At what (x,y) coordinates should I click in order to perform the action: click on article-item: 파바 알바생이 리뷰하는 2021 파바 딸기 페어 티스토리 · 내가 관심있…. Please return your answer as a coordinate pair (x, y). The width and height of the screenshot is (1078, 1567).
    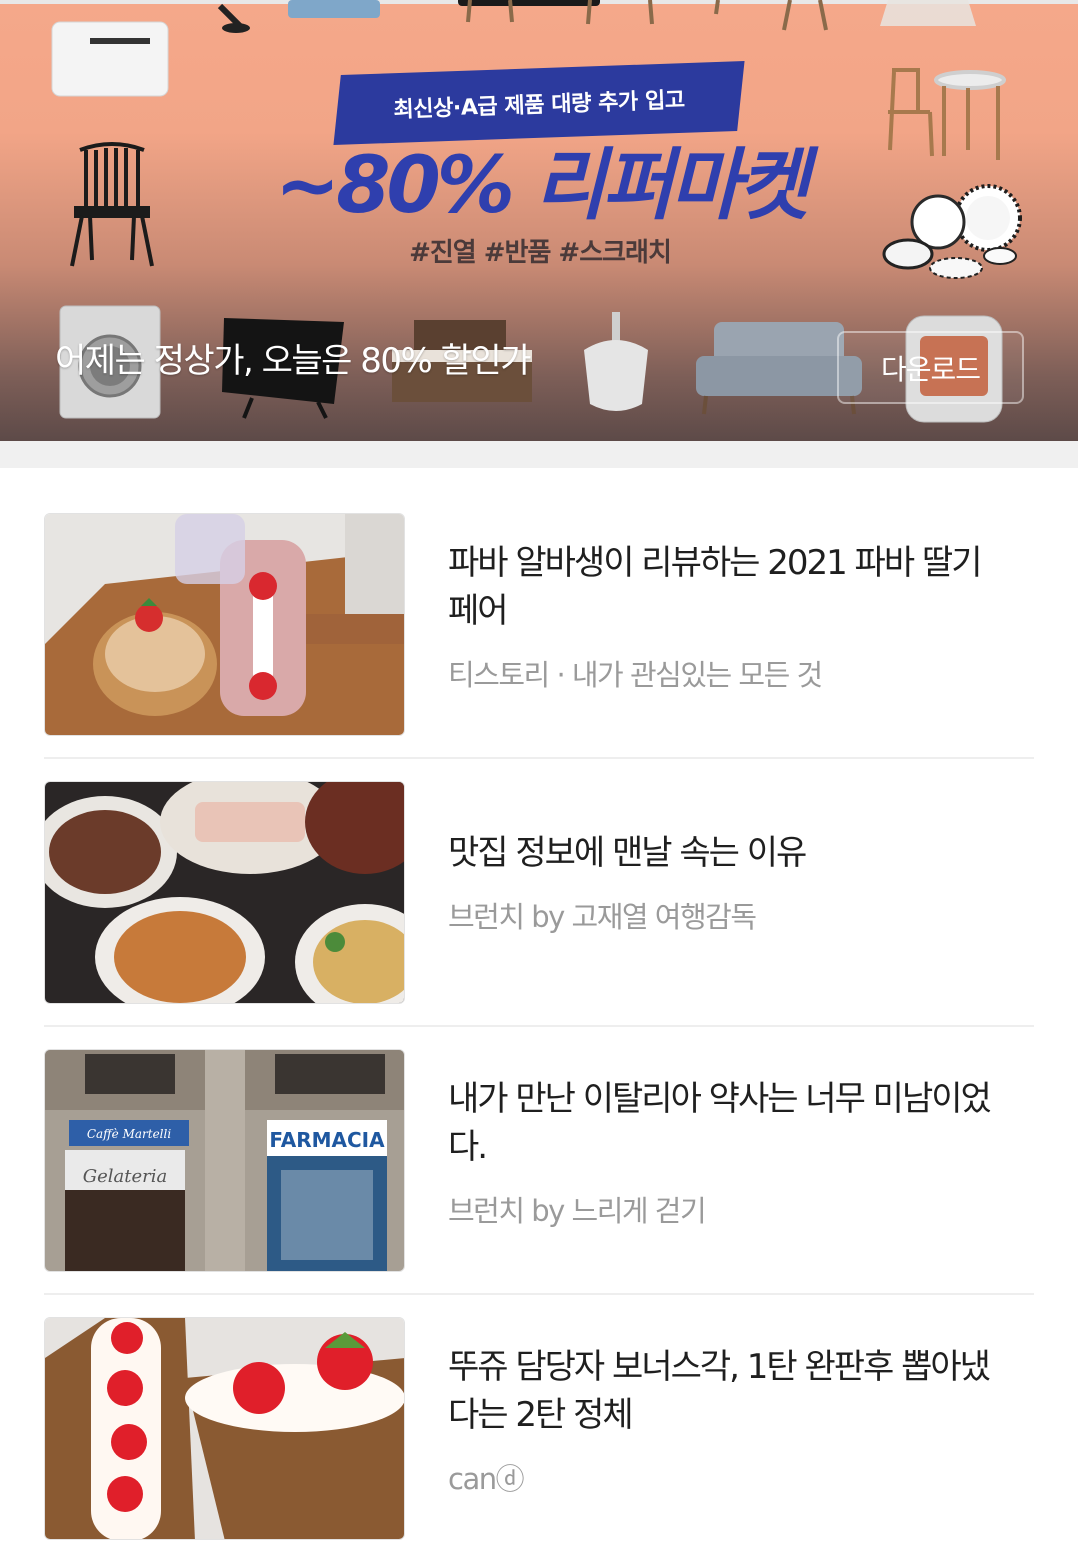
    Looking at the image, I should click on (539, 624).